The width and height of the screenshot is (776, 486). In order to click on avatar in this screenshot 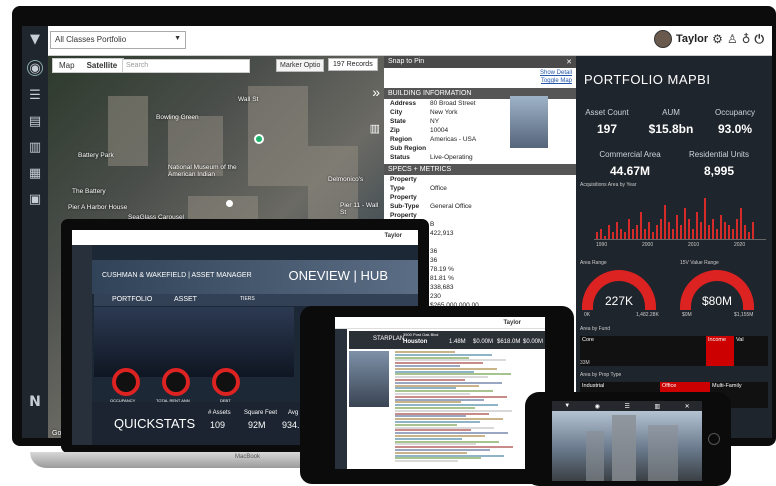, I will do `click(662, 39)`.